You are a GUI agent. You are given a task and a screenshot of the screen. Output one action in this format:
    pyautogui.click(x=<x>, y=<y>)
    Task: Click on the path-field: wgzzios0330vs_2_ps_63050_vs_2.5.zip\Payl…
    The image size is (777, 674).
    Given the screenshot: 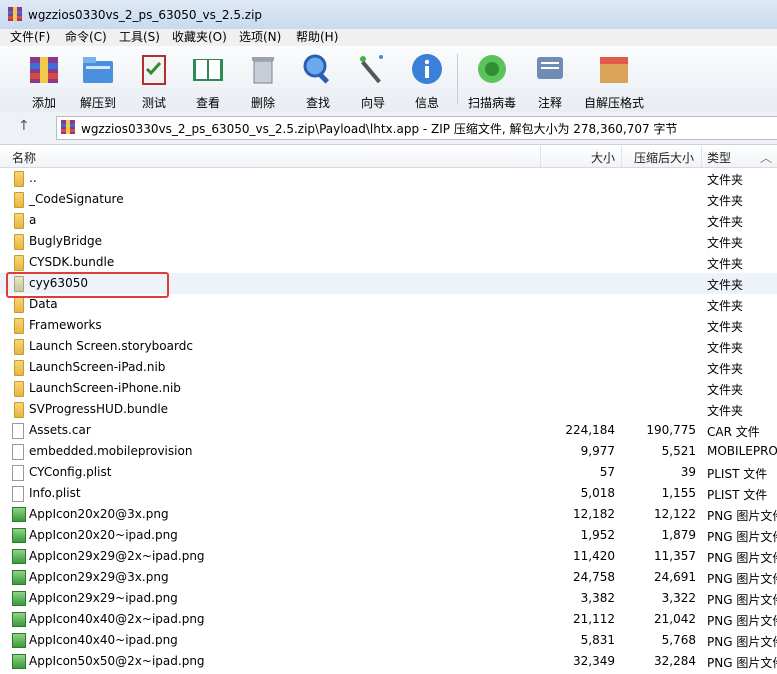 What is the action you would take?
    pyautogui.click(x=416, y=128)
    